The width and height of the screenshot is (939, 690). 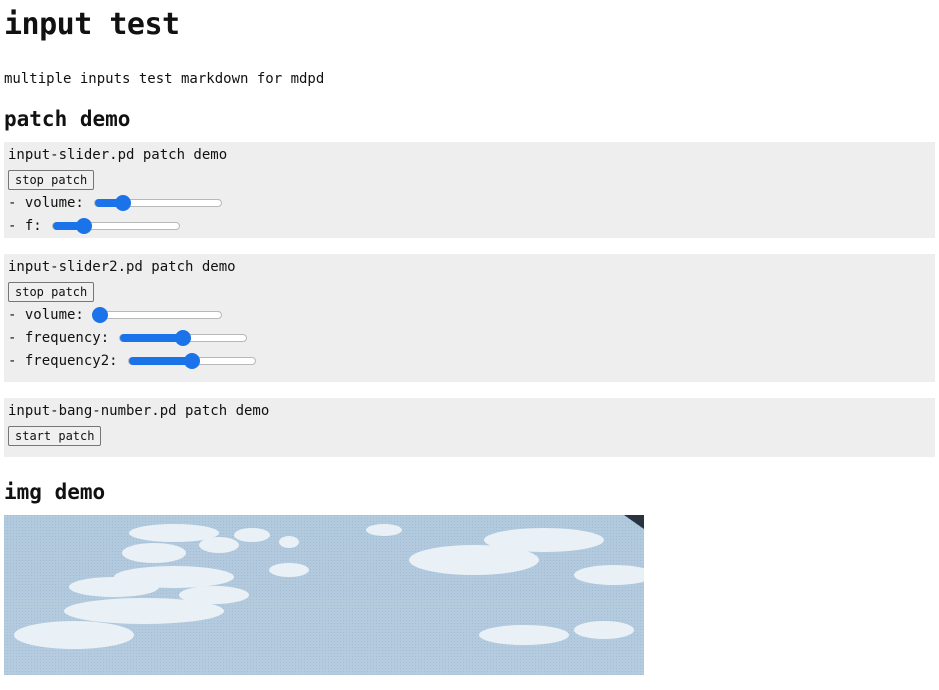 What do you see at coordinates (122, 267) in the screenshot?
I see `patch-title: input-slider2.pd patch demo` at bounding box center [122, 267].